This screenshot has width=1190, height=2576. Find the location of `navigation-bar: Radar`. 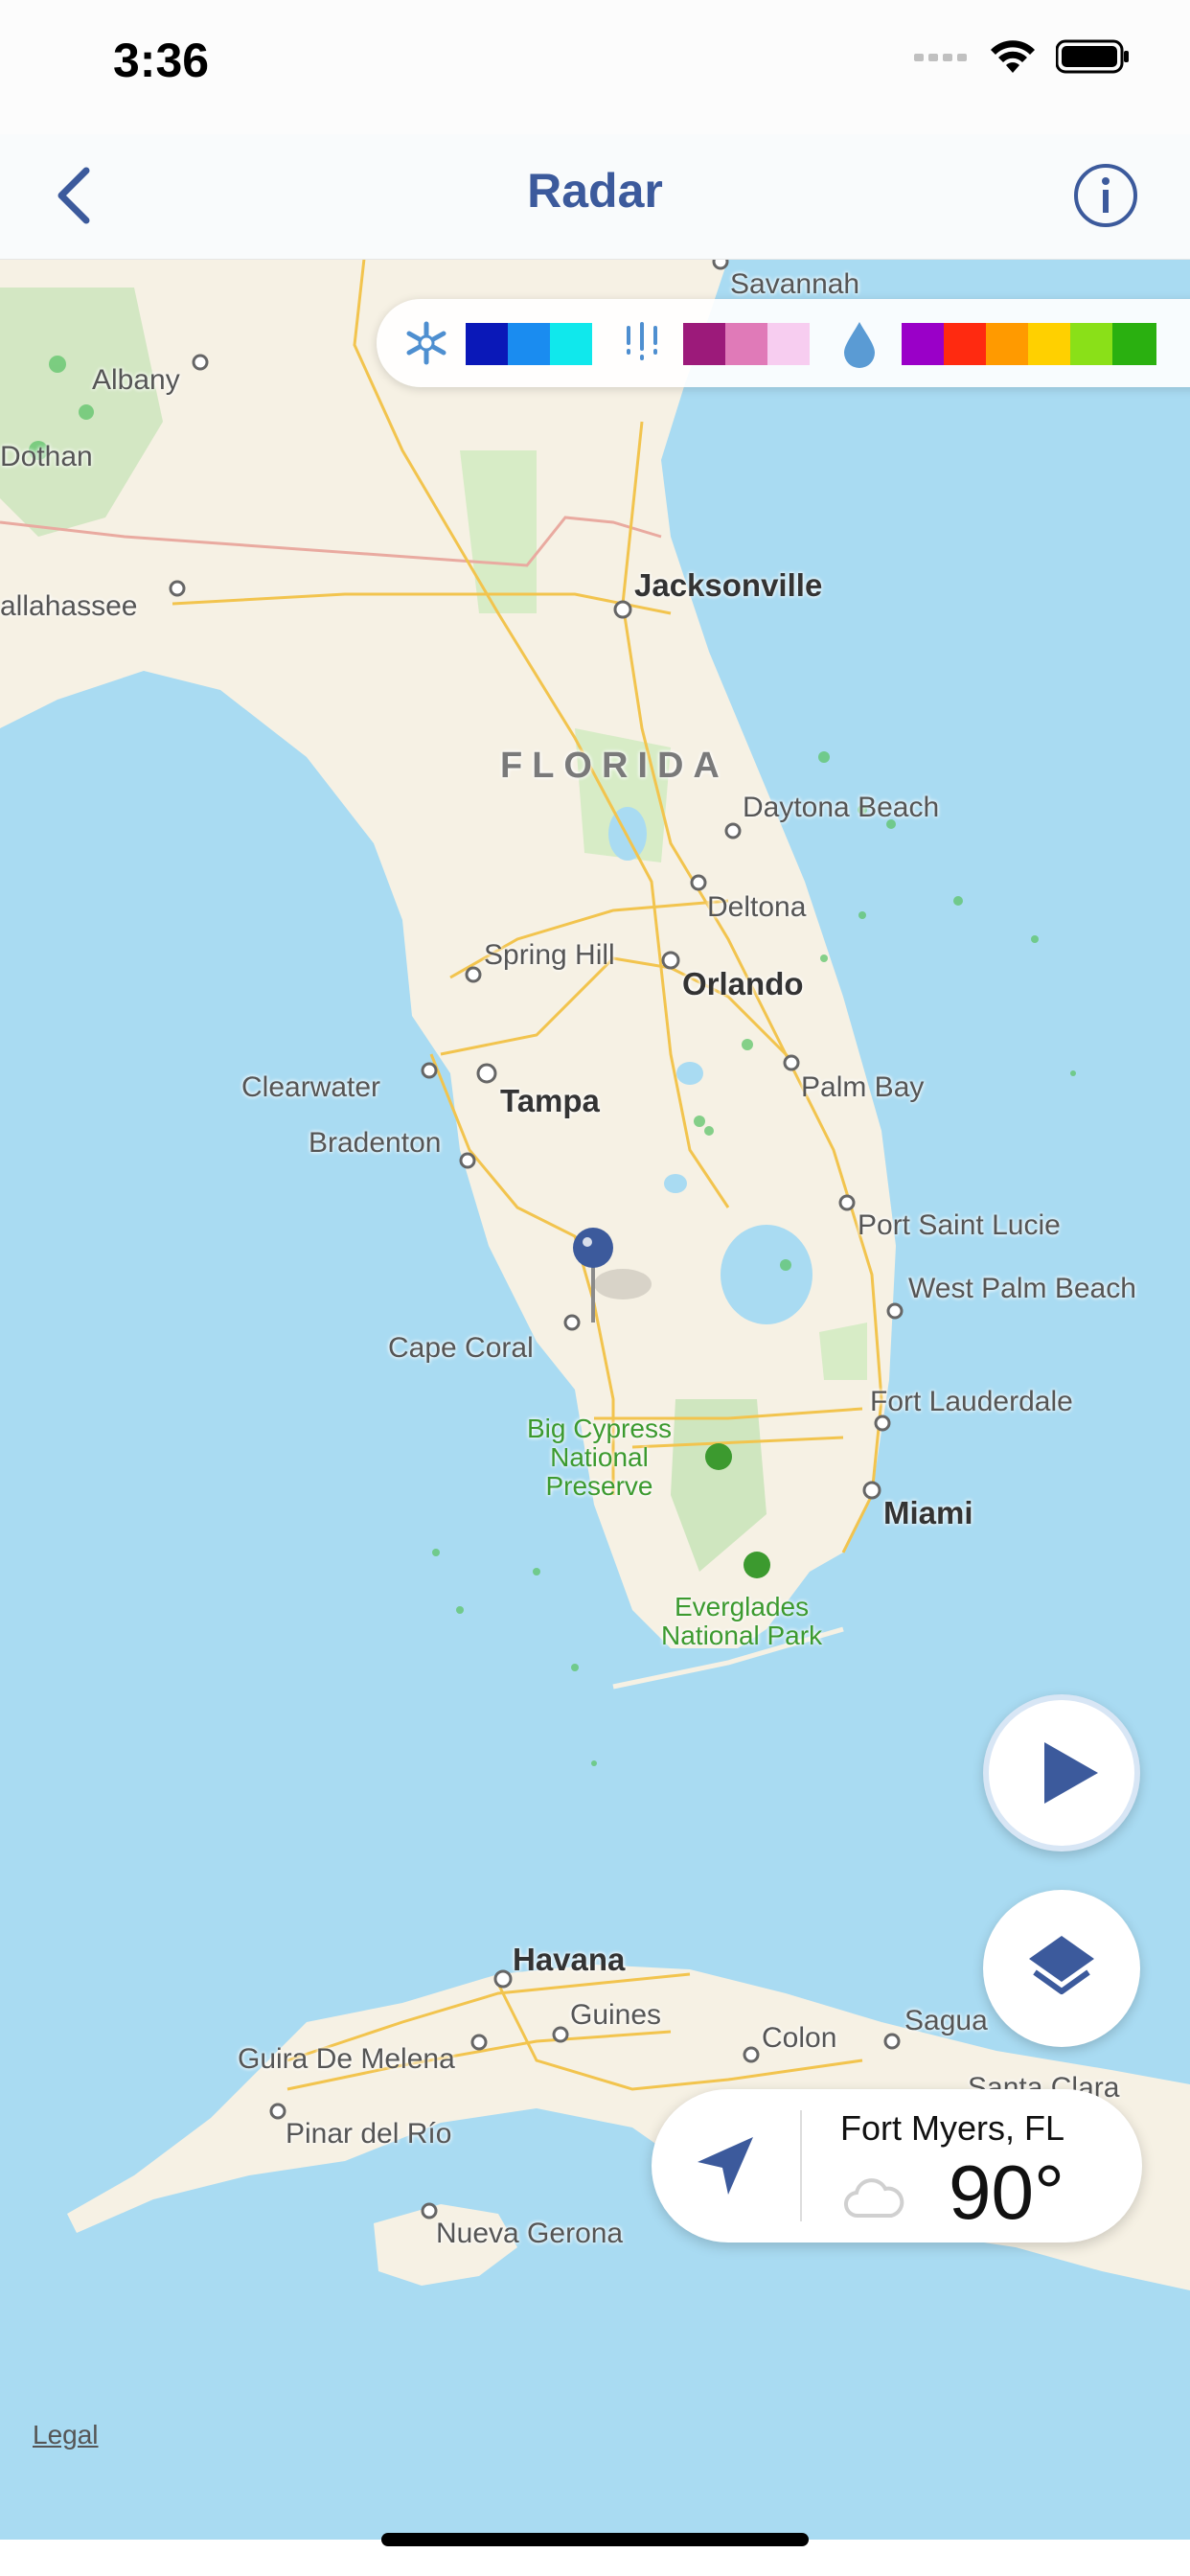

navigation-bar: Radar is located at coordinates (595, 197).